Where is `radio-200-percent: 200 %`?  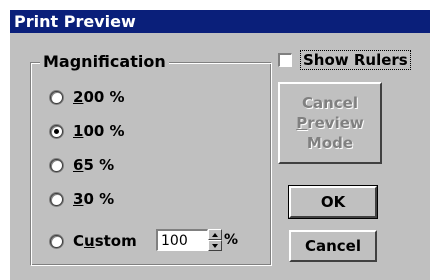
radio-200-percent: 200 % is located at coordinates (87, 97).